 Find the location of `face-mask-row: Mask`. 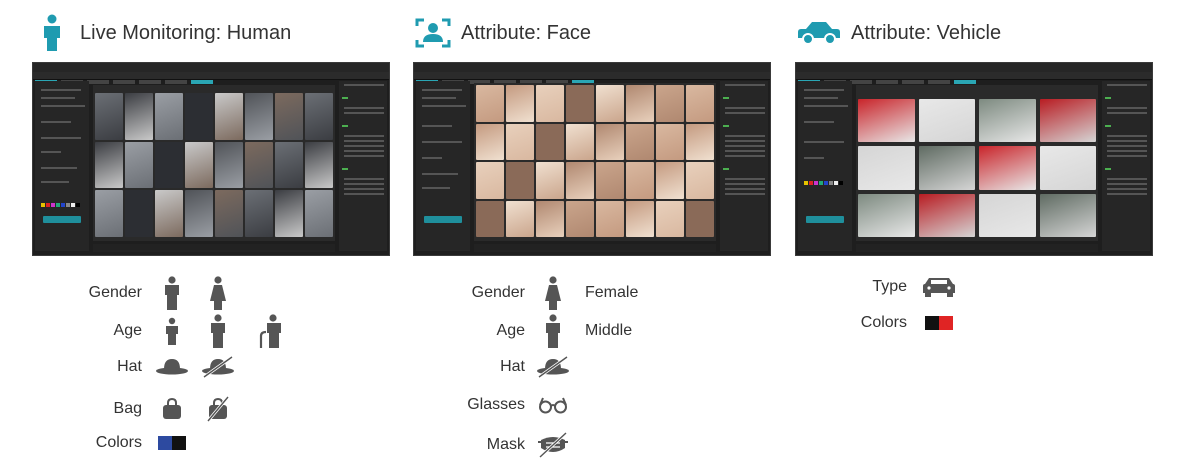

face-mask-row: Mask is located at coordinates (513, 445).